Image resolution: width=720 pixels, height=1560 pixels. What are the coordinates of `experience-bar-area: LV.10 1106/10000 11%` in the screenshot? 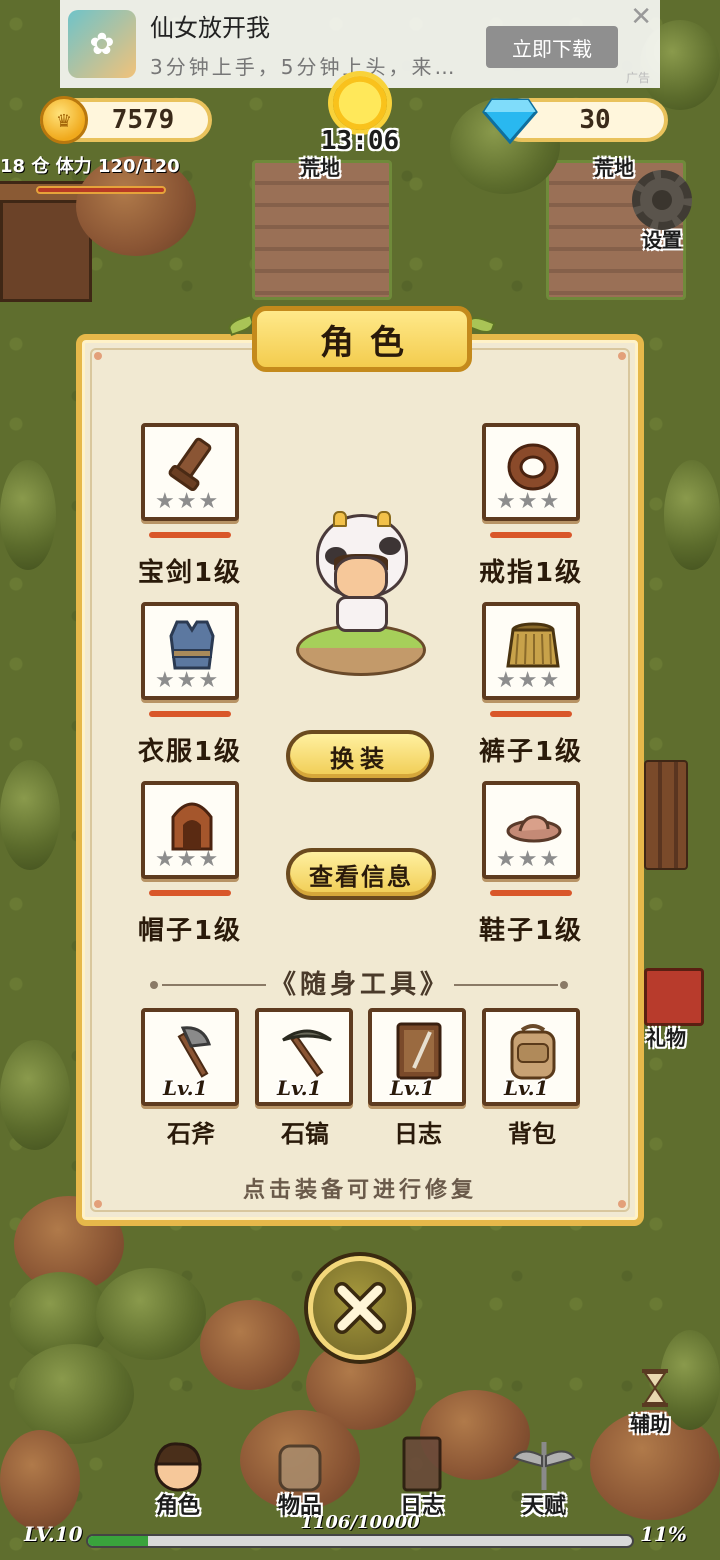 It's located at (360, 1536).